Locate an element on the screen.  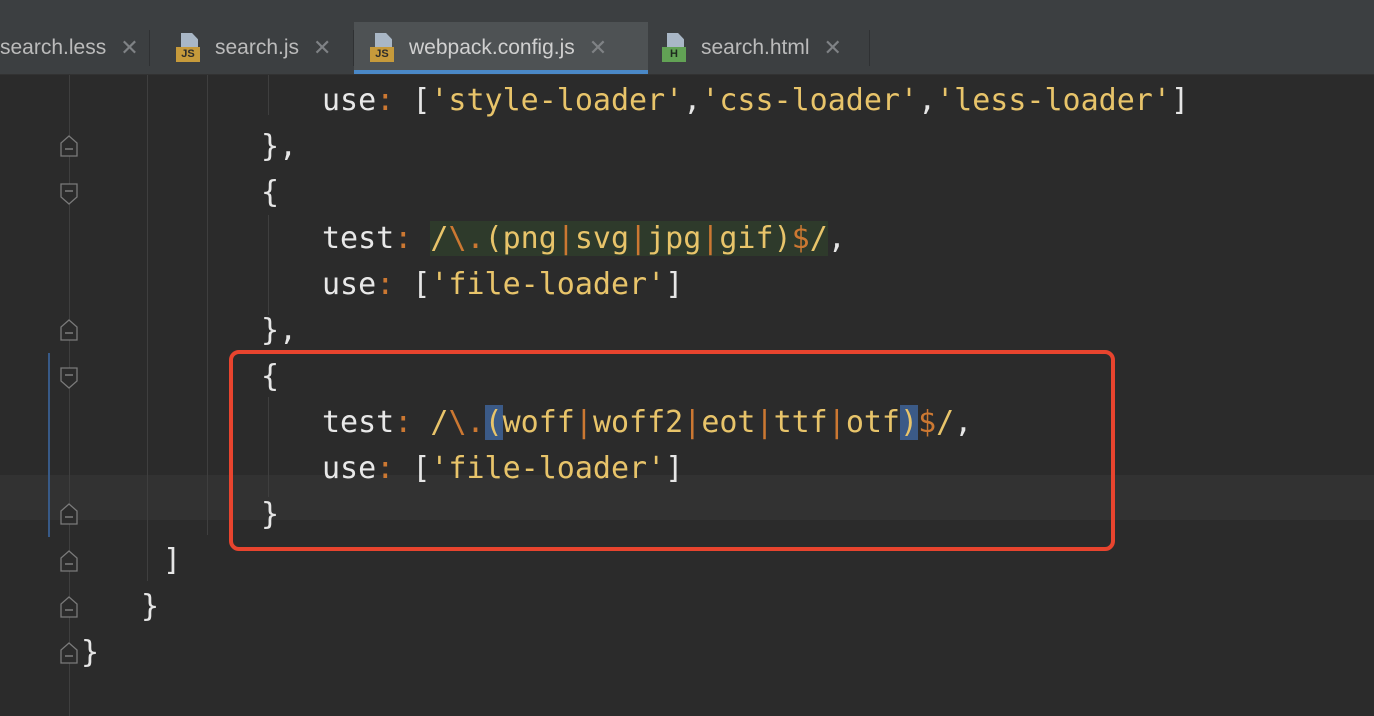
vcs-change-marker is located at coordinates (49, 445).